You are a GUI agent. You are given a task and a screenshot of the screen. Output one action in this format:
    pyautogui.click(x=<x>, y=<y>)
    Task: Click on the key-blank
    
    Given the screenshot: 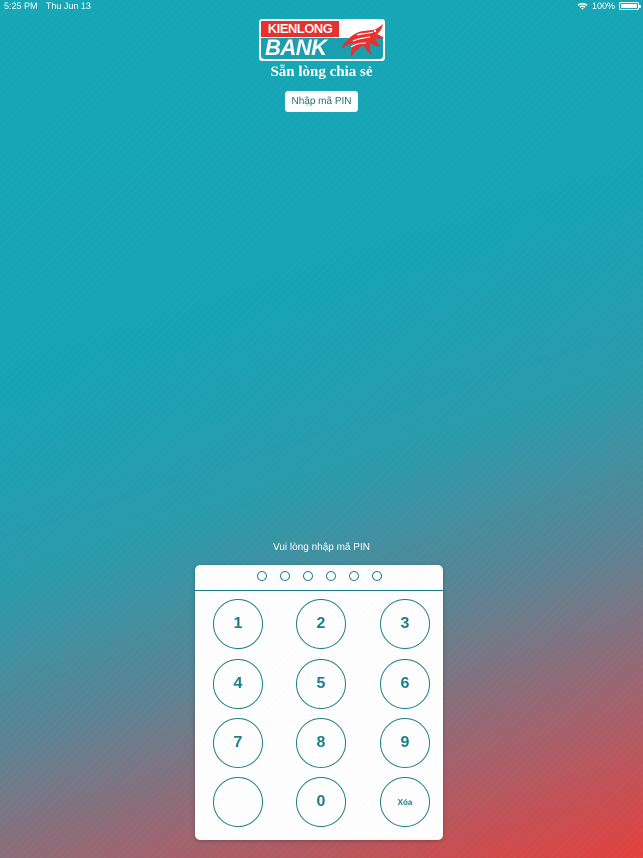 What is the action you would take?
    pyautogui.click(x=238, y=802)
    